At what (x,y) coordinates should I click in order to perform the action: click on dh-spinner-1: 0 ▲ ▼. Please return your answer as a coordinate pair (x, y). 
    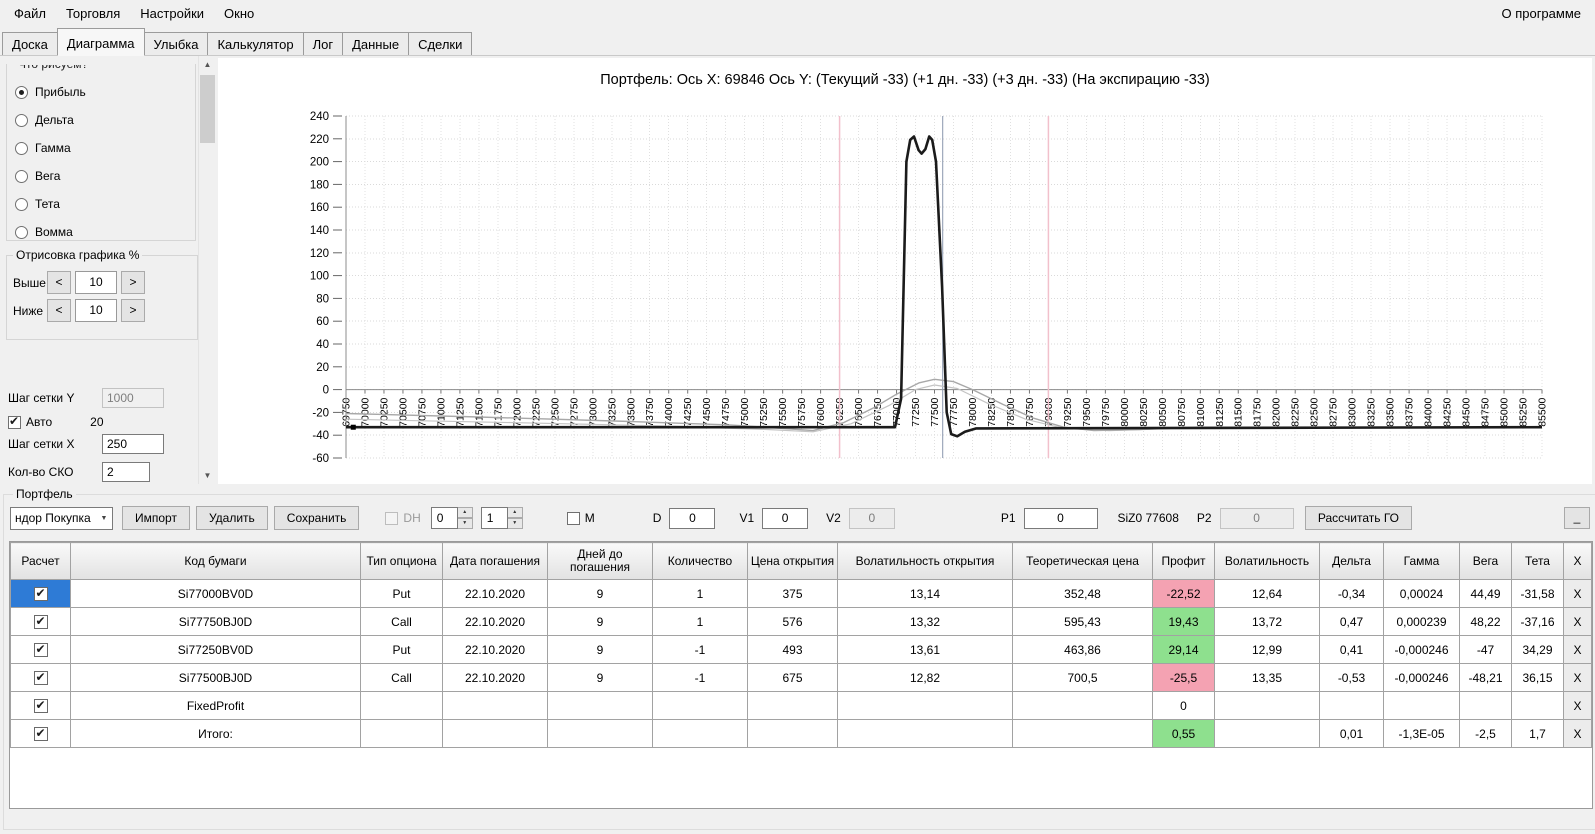
    Looking at the image, I should click on (451, 518).